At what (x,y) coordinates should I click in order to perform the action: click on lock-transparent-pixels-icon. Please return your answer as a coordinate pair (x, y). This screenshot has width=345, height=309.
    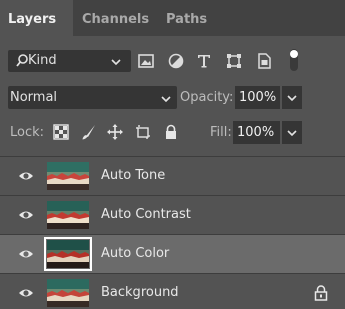
    Looking at the image, I should click on (61, 132).